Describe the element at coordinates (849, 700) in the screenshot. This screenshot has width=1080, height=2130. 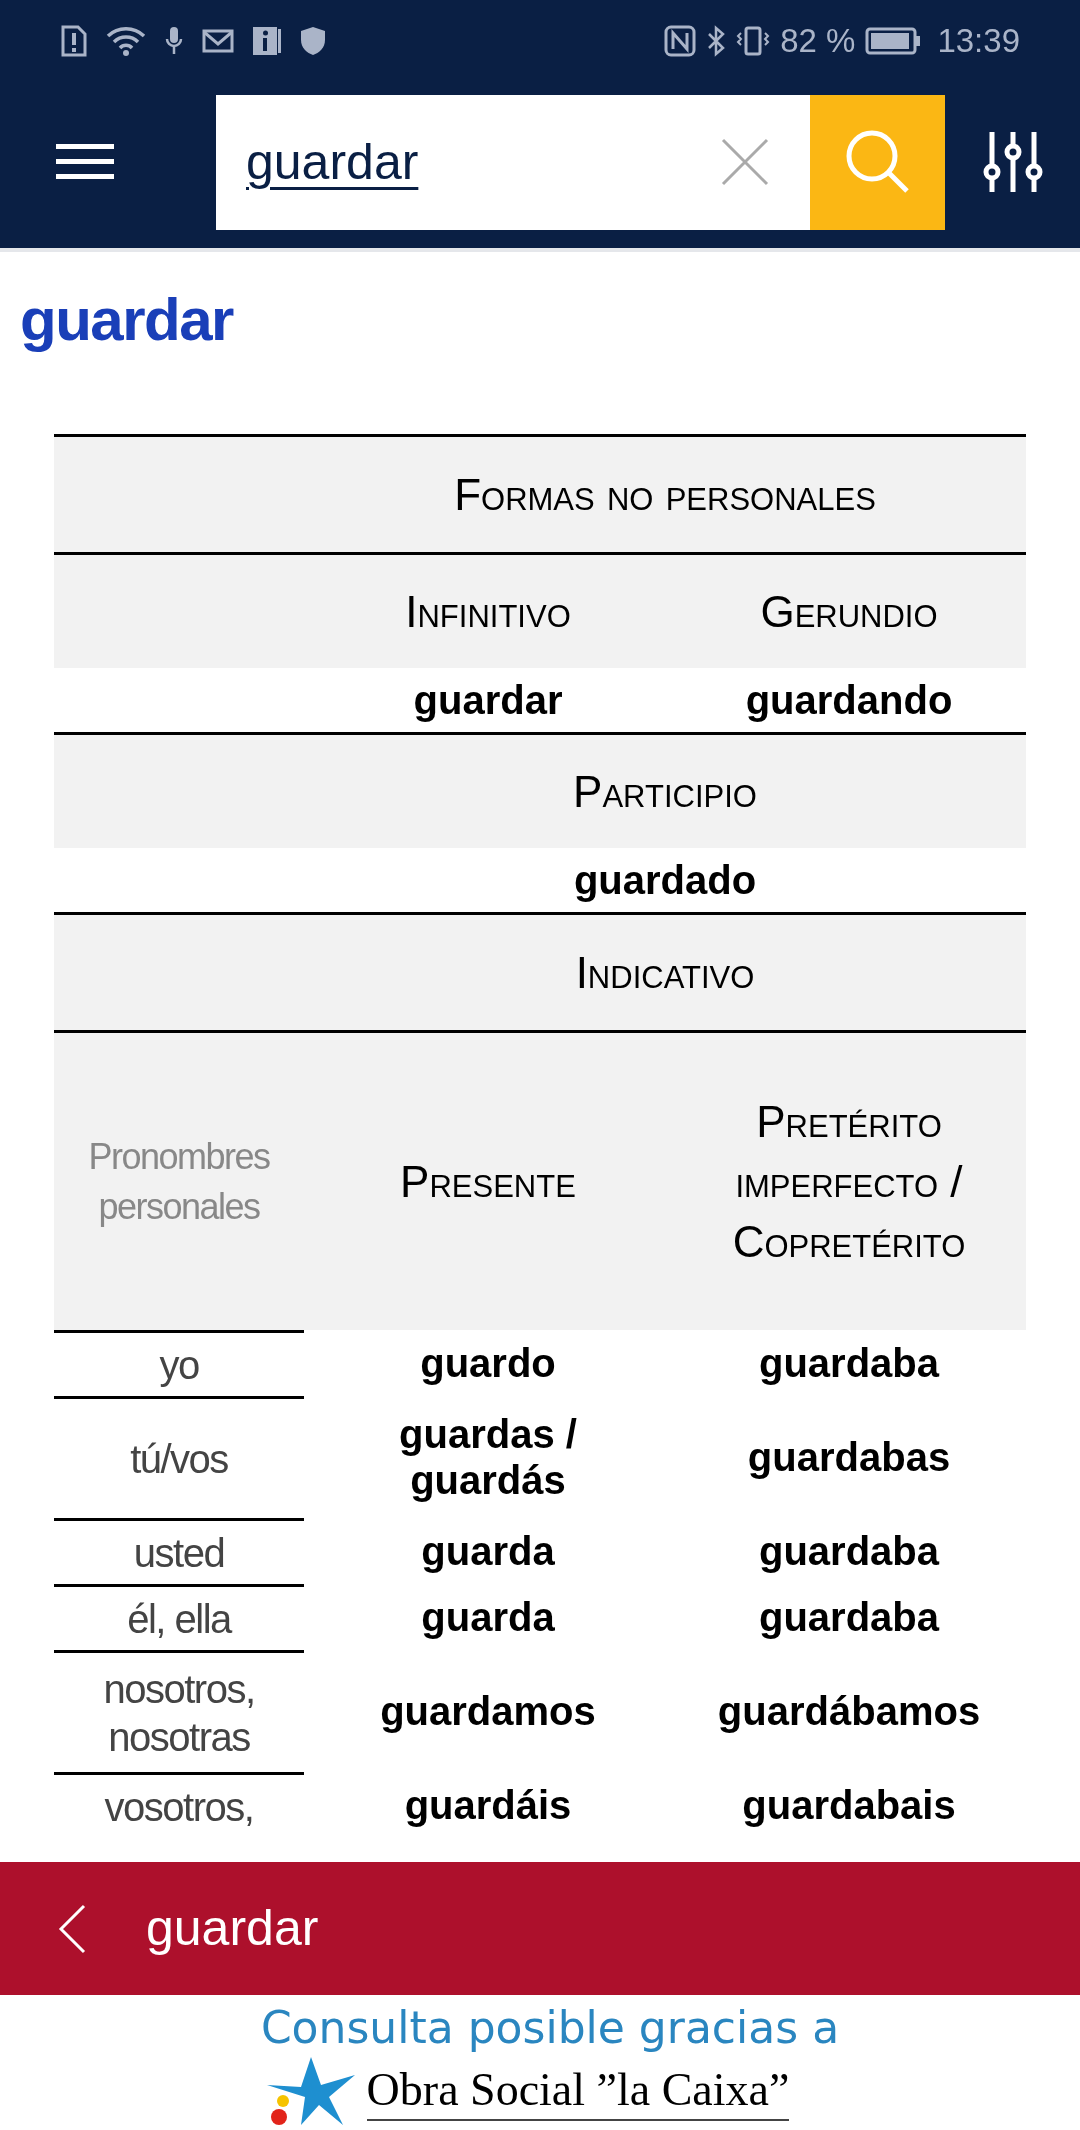
I see `verb-form: guardando` at that location.